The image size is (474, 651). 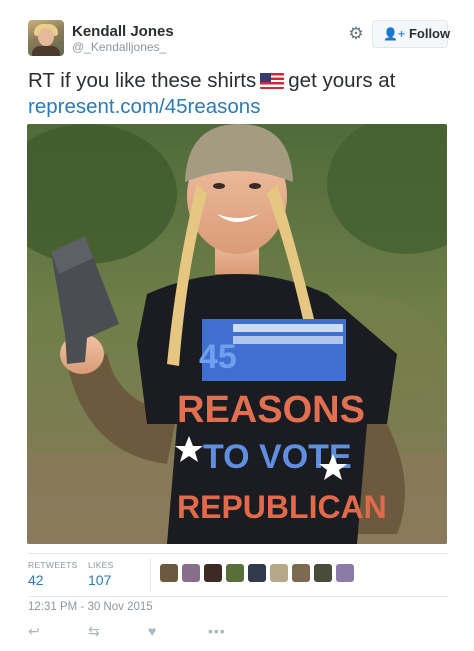 I want to click on stats-divider, so click(x=150, y=575).